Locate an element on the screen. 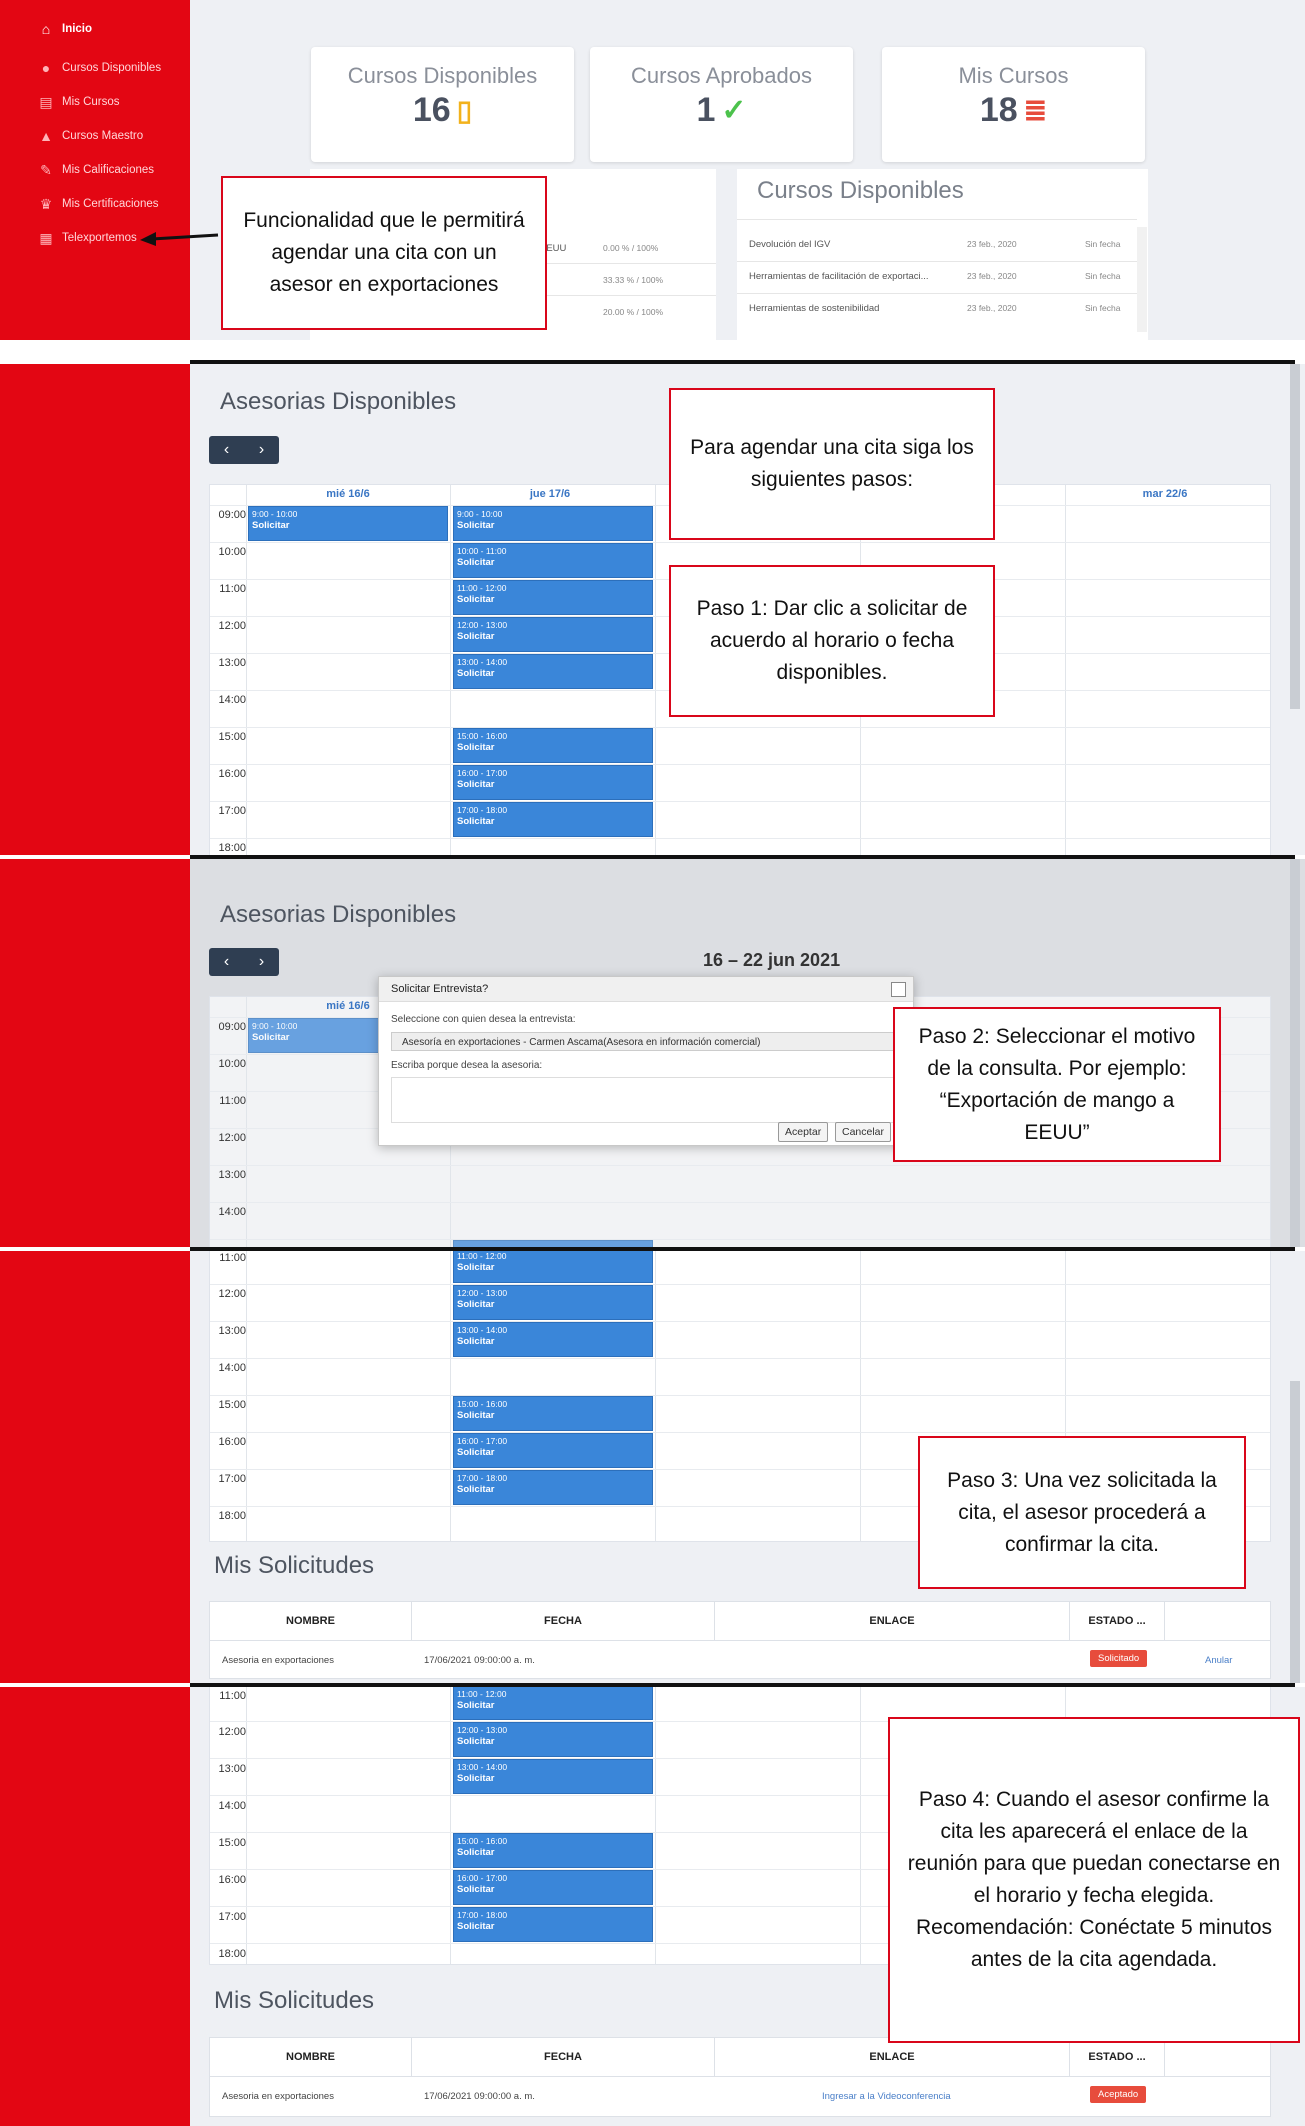 Image resolution: width=1305 pixels, height=2126 pixels. sidebar-item-mis-calificaciones: ✎ Mis Calificaciones is located at coordinates (96, 170).